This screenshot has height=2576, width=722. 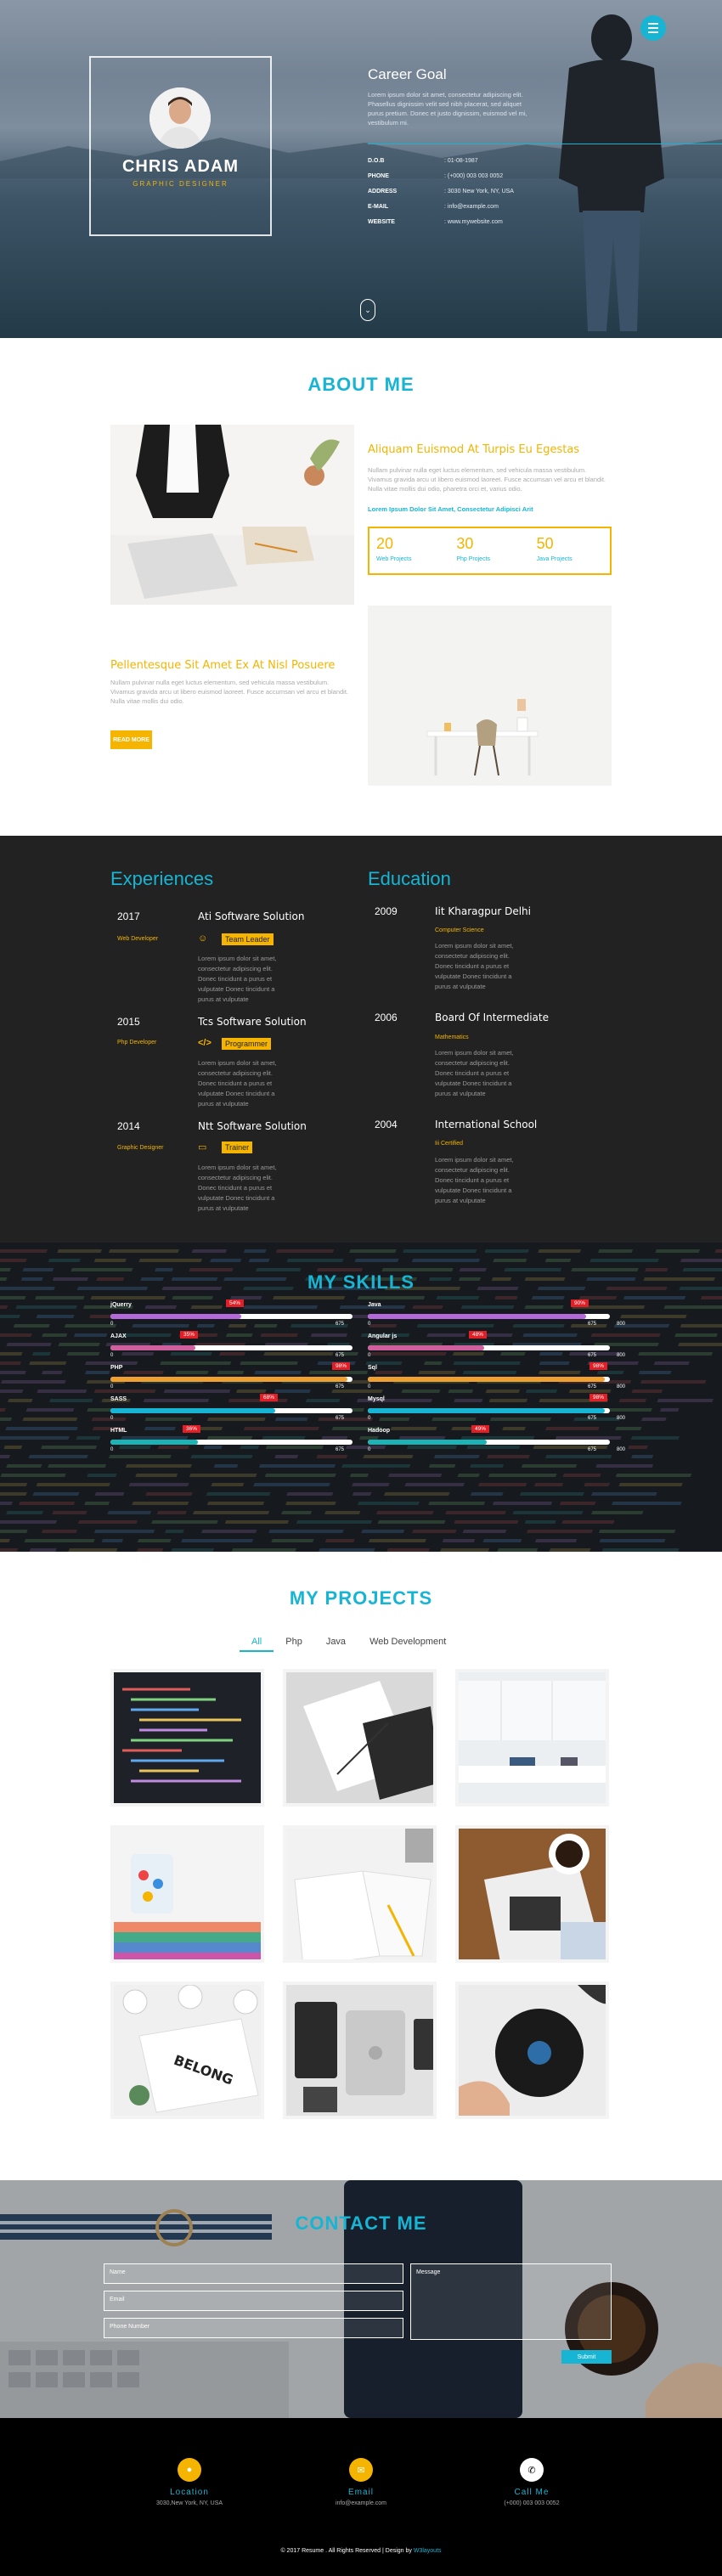 What do you see at coordinates (254, 2328) in the screenshot?
I see `phone-input: Phone Number` at bounding box center [254, 2328].